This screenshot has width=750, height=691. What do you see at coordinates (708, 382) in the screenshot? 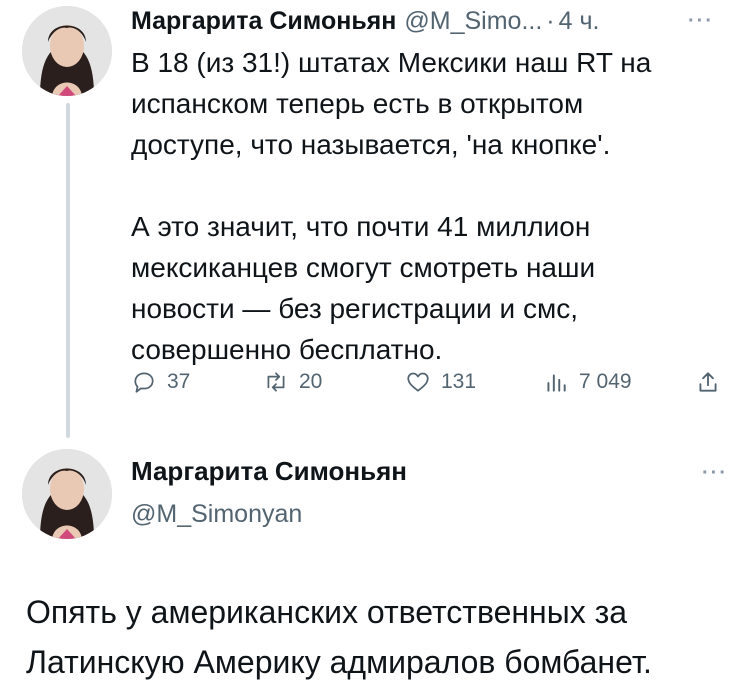
I see `share-upload-icon` at bounding box center [708, 382].